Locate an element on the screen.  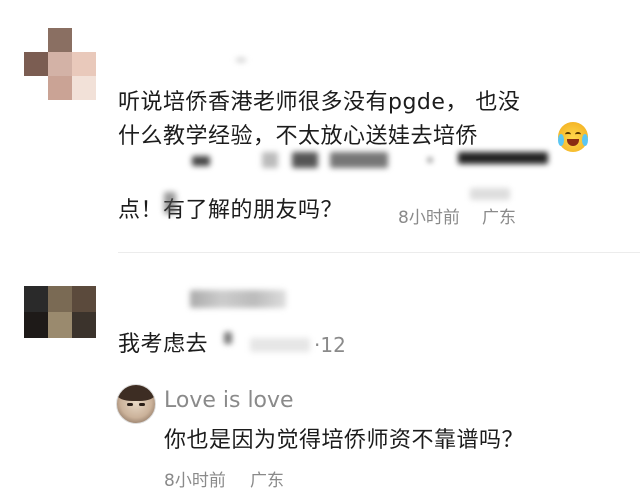
comment-divider is located at coordinates (379, 252).